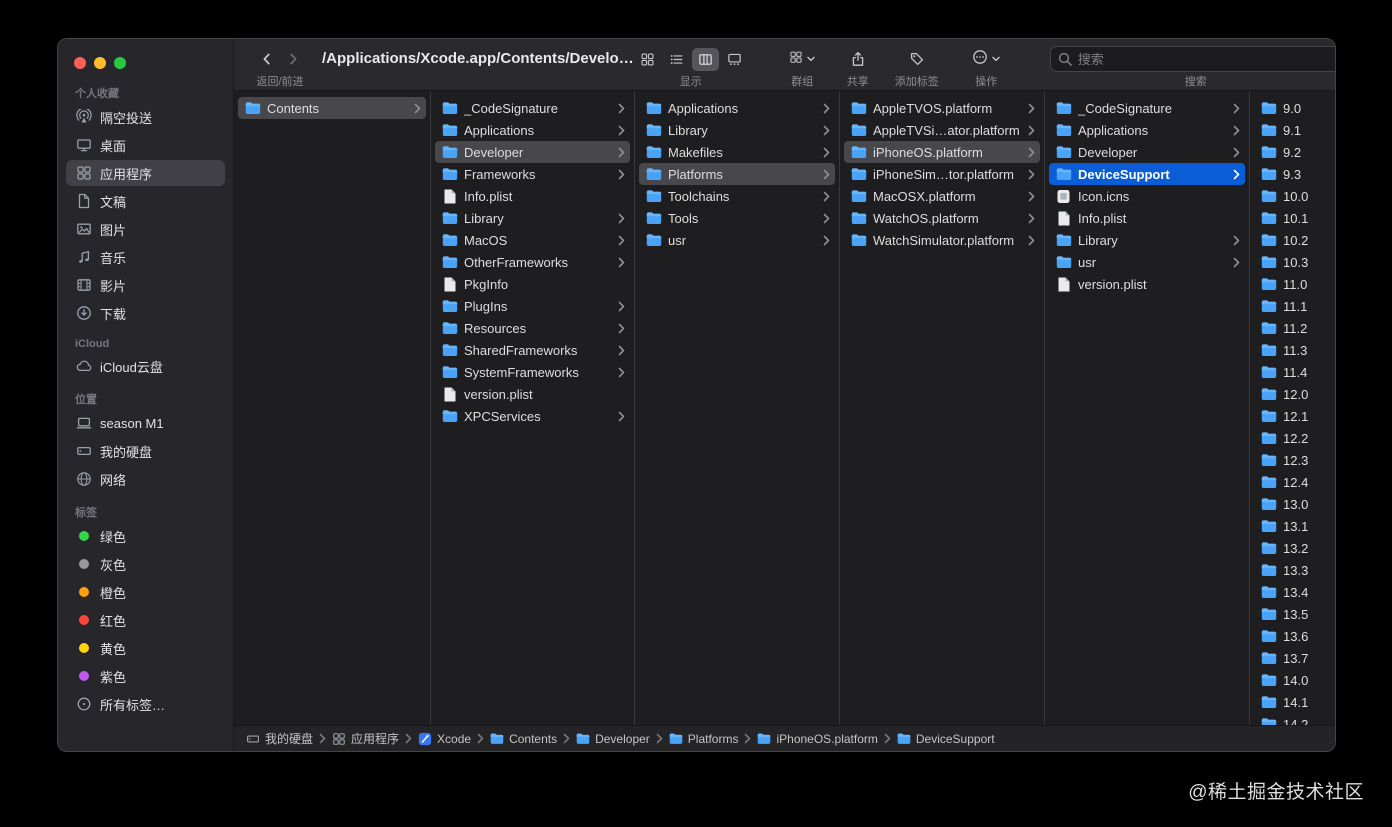  What do you see at coordinates (1292, 482) in the screenshot?
I see `file-item: 12.4` at bounding box center [1292, 482].